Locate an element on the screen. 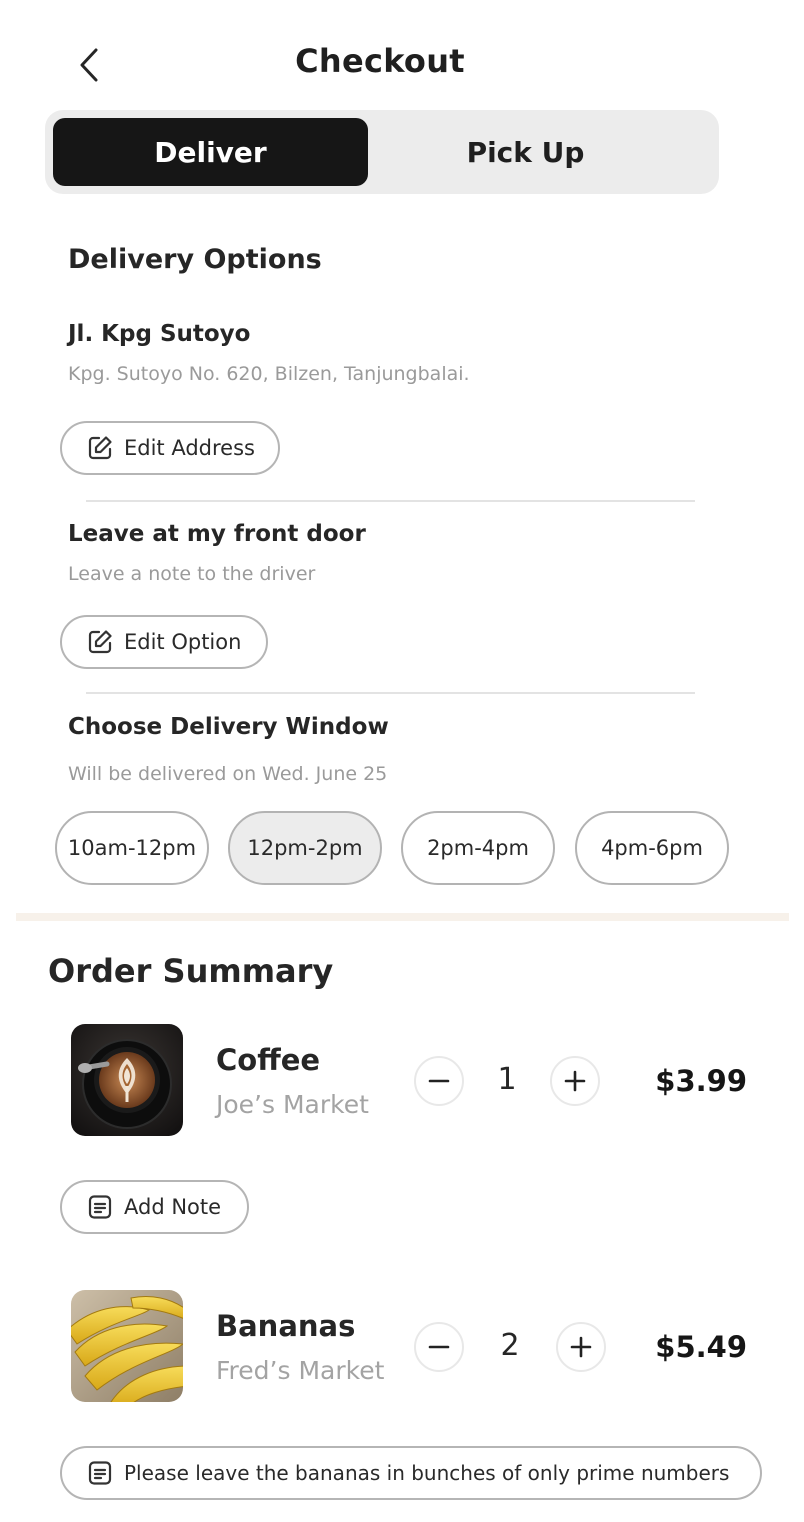 The image size is (804, 1522). edit-option-label: Edit Option is located at coordinates (183, 642).